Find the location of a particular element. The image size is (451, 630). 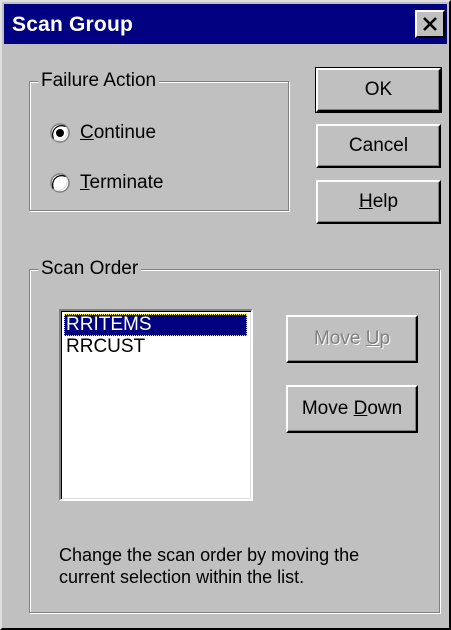

move-up-prefix: Move is located at coordinates (339, 338).